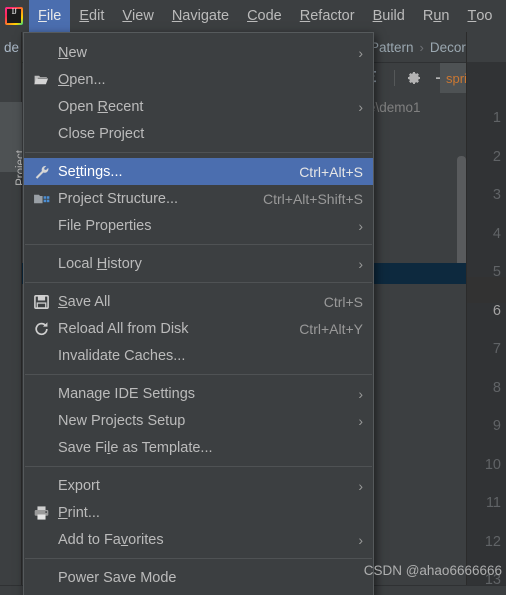 This screenshot has width=506, height=595. I want to click on save-icon, so click(41, 301).